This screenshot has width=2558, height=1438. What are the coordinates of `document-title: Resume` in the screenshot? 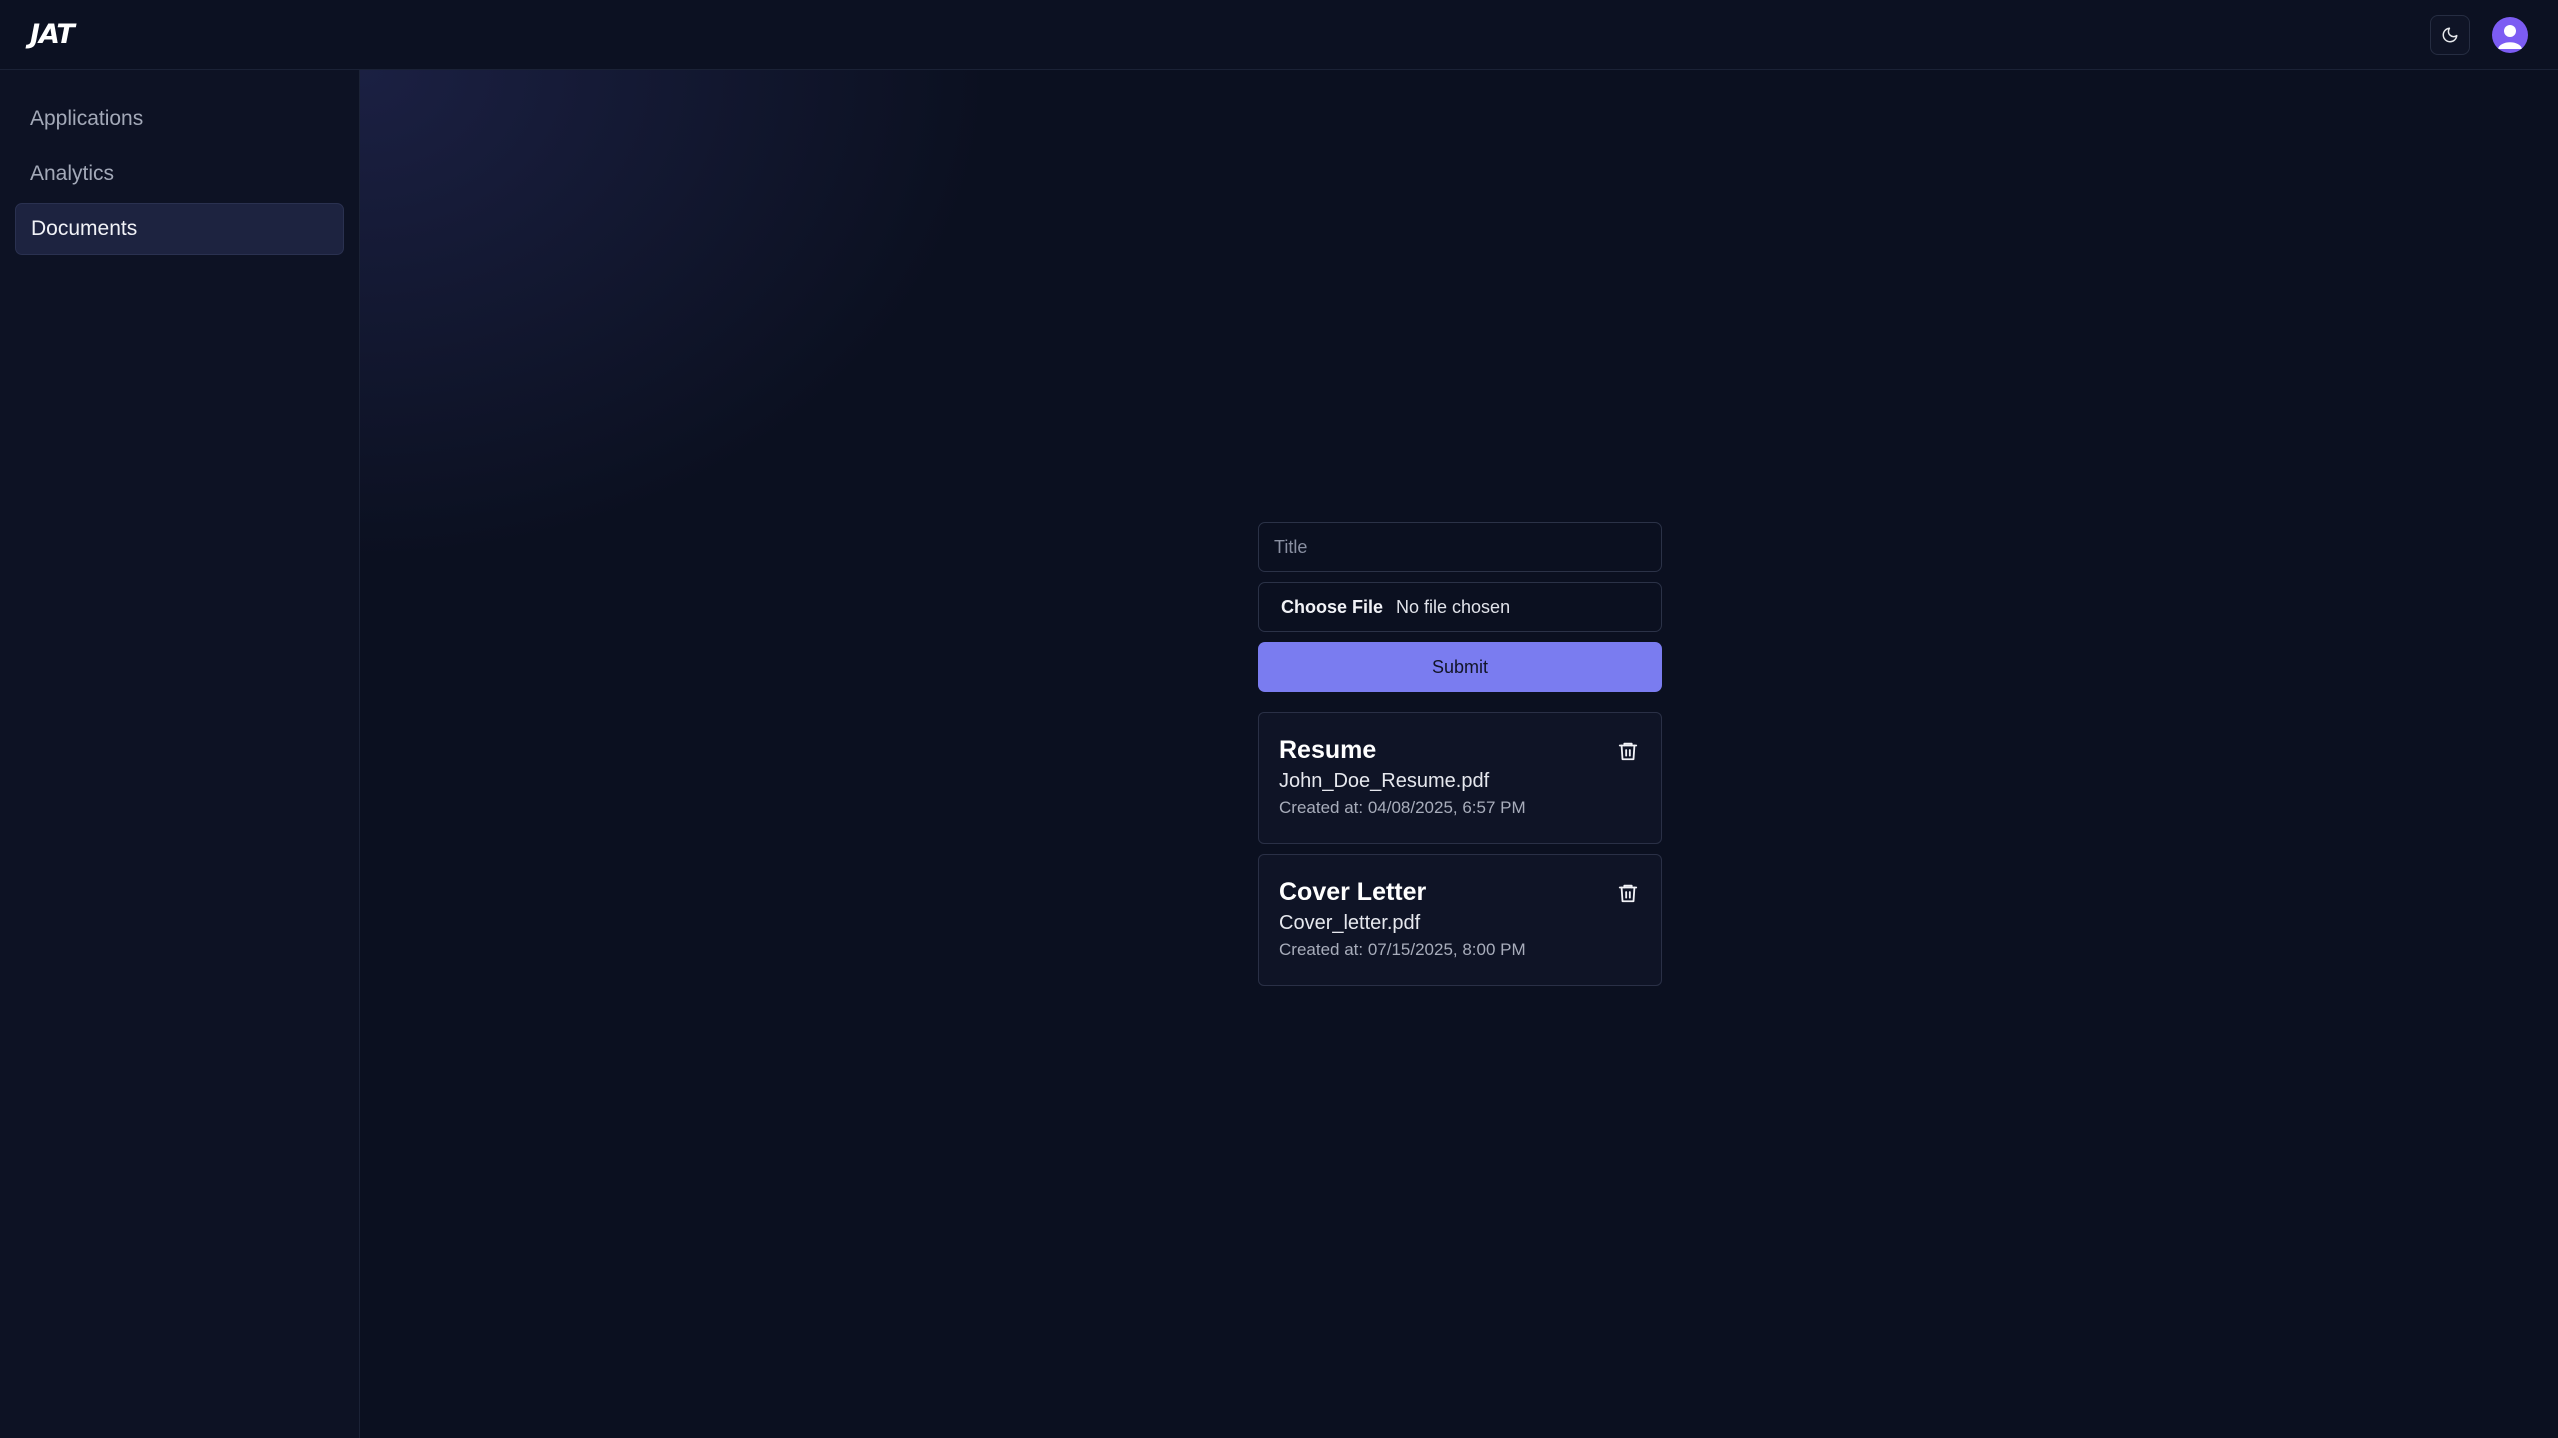 It's located at (1328, 750).